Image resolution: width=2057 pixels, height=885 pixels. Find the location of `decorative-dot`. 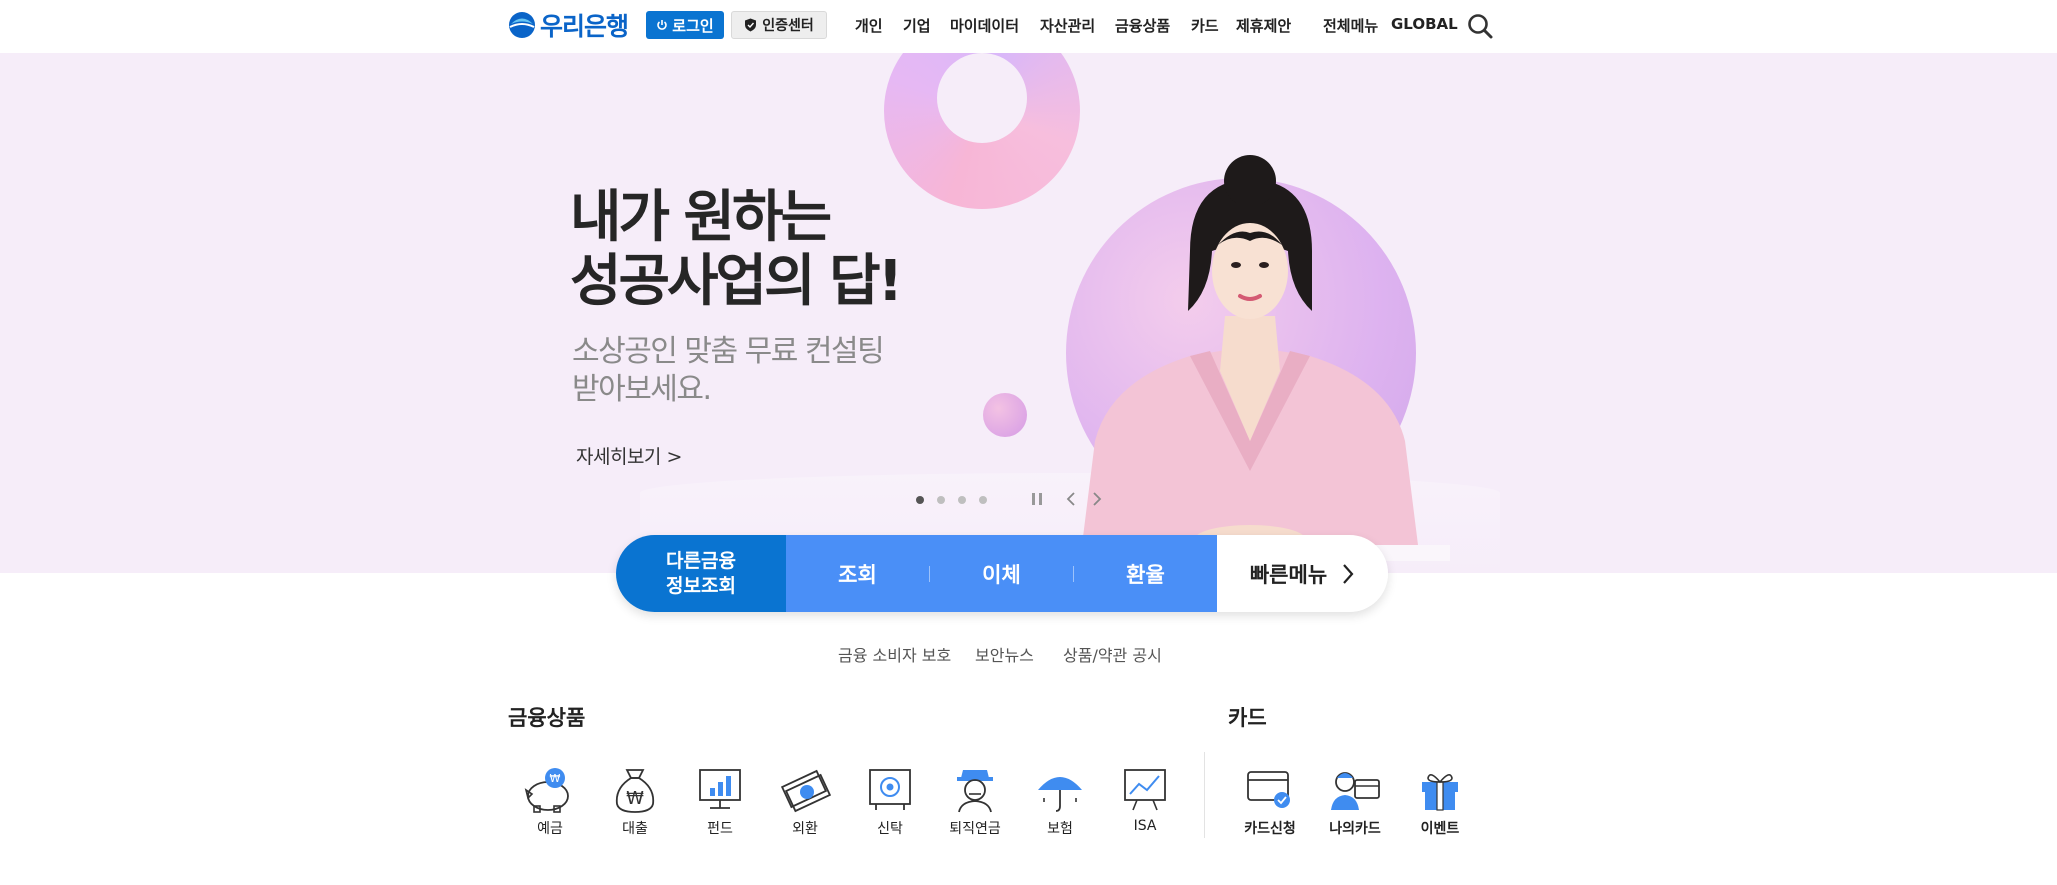

decorative-dot is located at coordinates (1005, 415).